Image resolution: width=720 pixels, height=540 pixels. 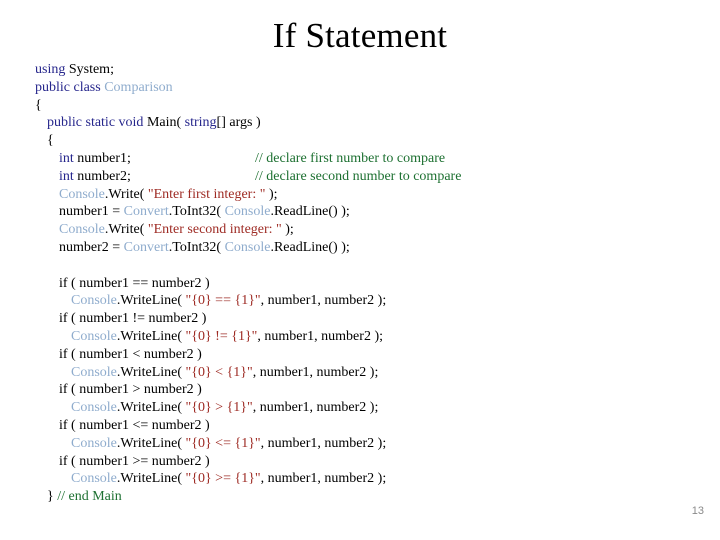 I want to click on code-line: public class Comparison, so click(x=365, y=88).